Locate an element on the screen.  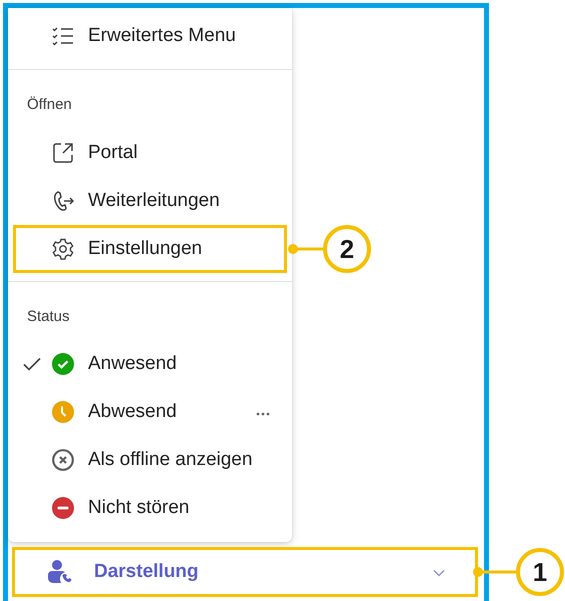
menu-item: Nicht stören is located at coordinates (150, 508).